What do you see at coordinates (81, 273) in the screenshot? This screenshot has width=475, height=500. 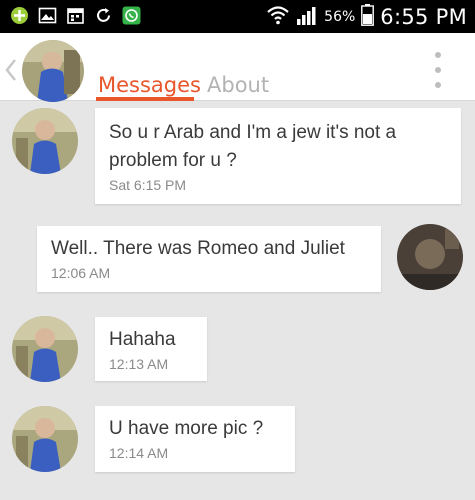 I see `message-timestamp: 12:06 AM` at bounding box center [81, 273].